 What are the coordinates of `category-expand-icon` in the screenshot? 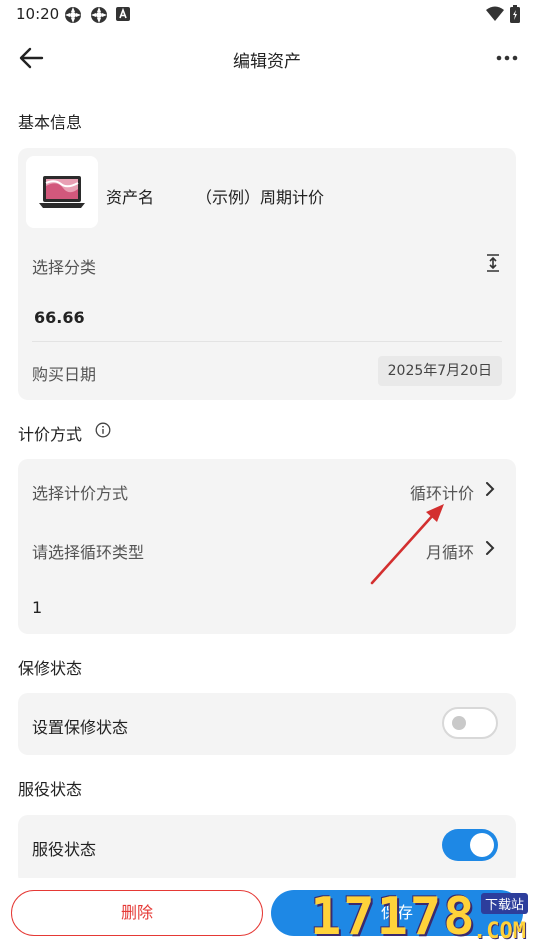 It's located at (493, 263).